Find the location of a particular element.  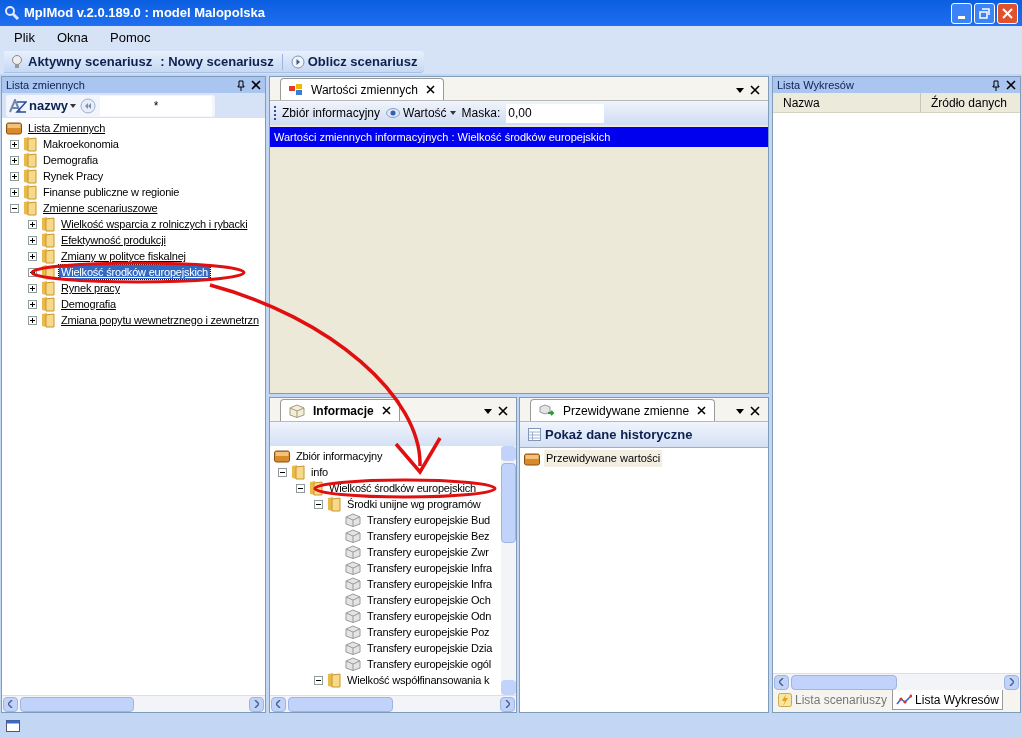

maximize-button is located at coordinates (984, 13).